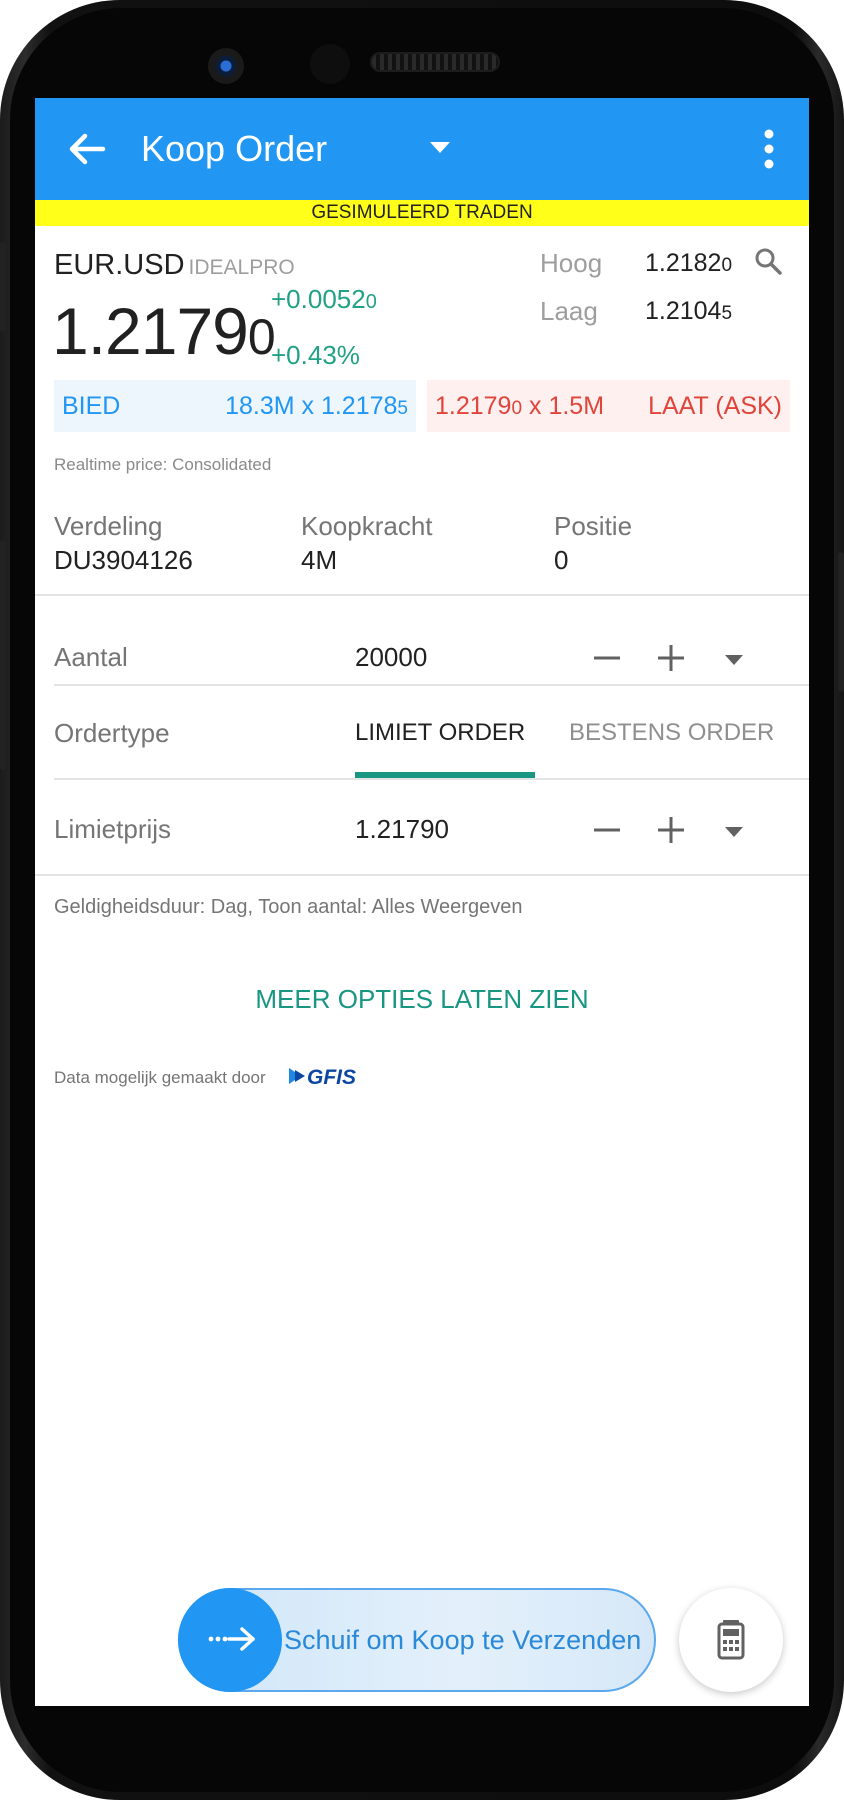  I want to click on bid-value: 18.3M x 1.21785, so click(316, 407).